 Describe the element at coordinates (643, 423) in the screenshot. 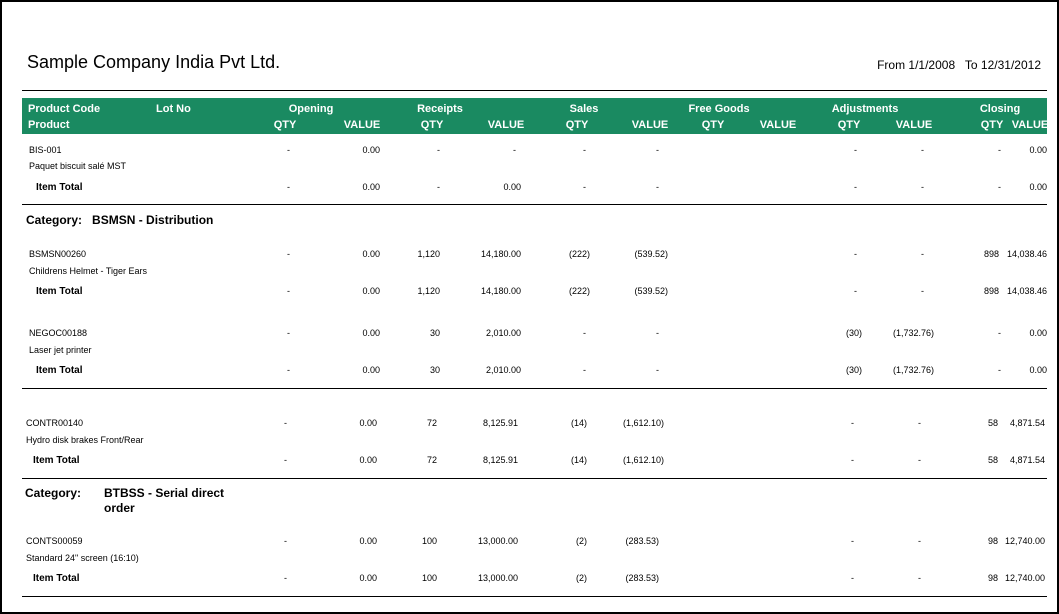

I see `sales-value: (1,612.10)` at that location.